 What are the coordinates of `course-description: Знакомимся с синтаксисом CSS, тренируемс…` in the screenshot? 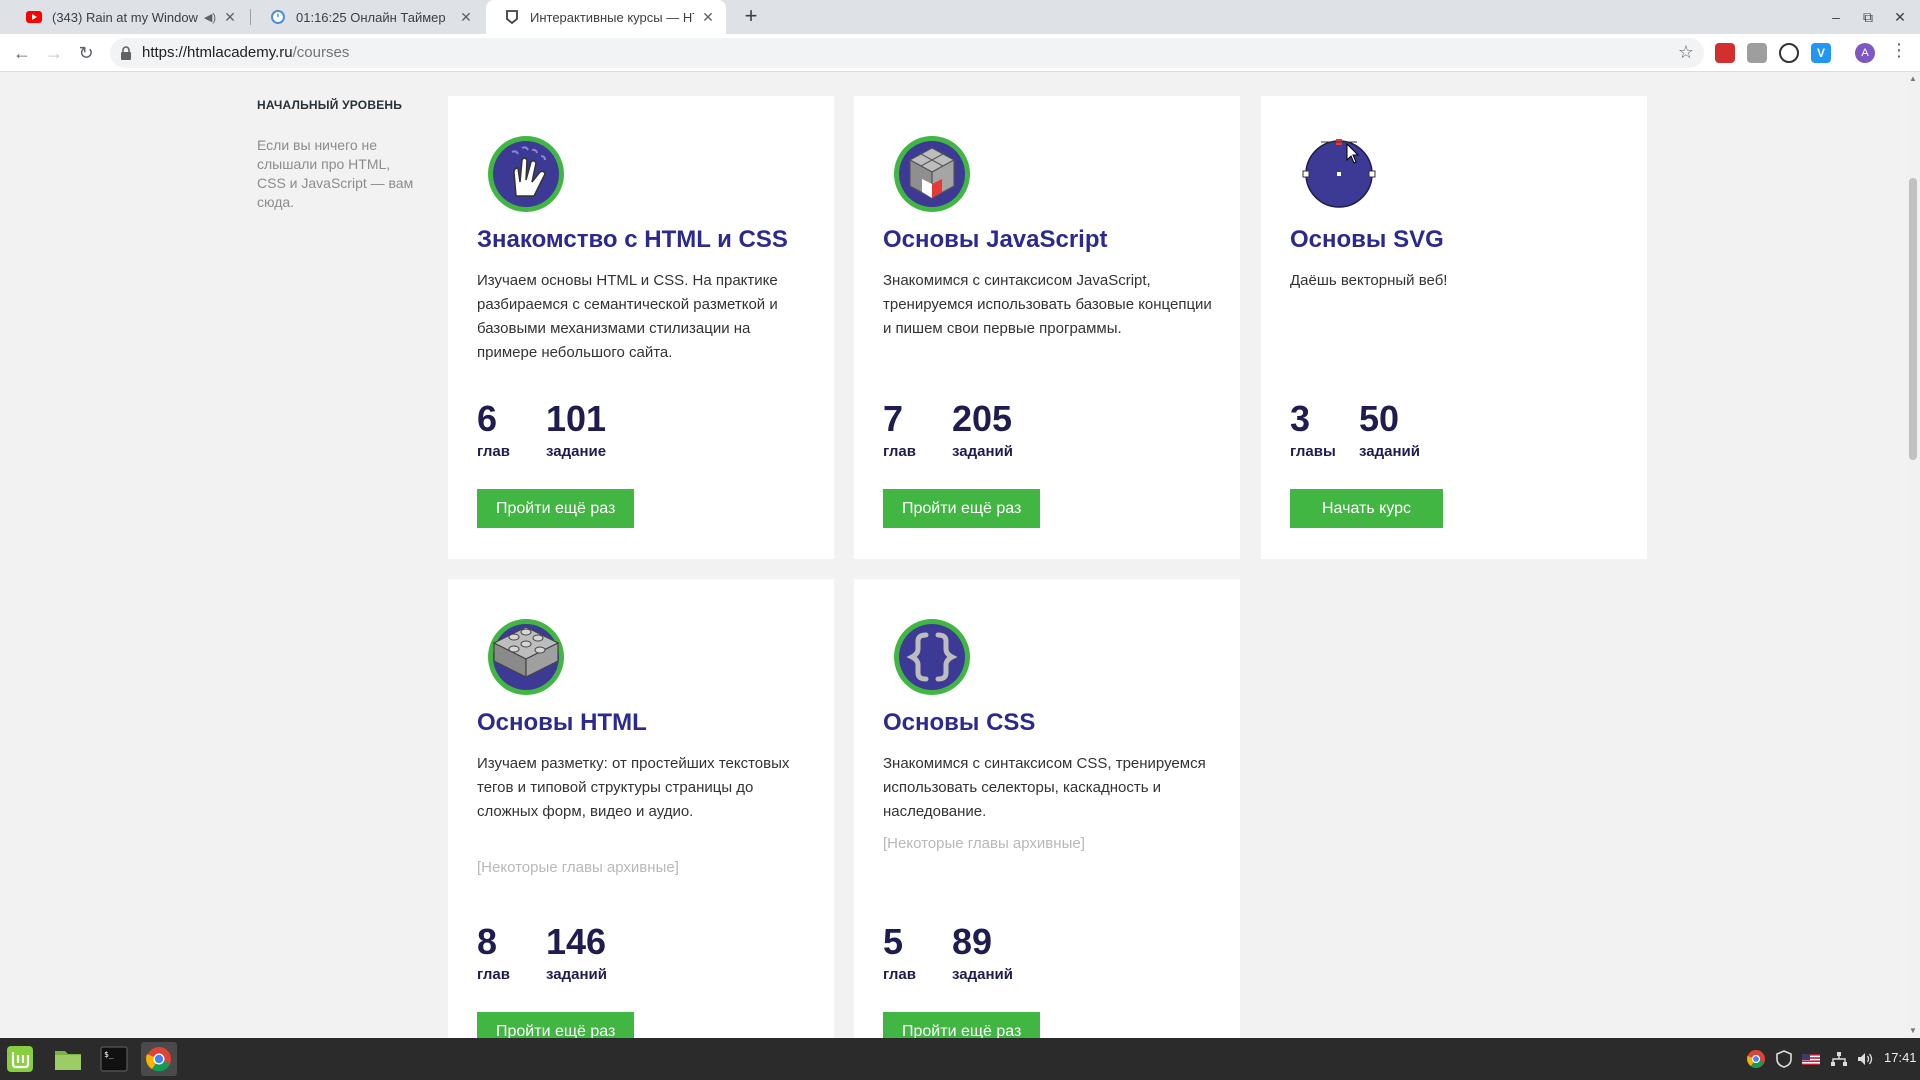 It's located at (1044, 787).